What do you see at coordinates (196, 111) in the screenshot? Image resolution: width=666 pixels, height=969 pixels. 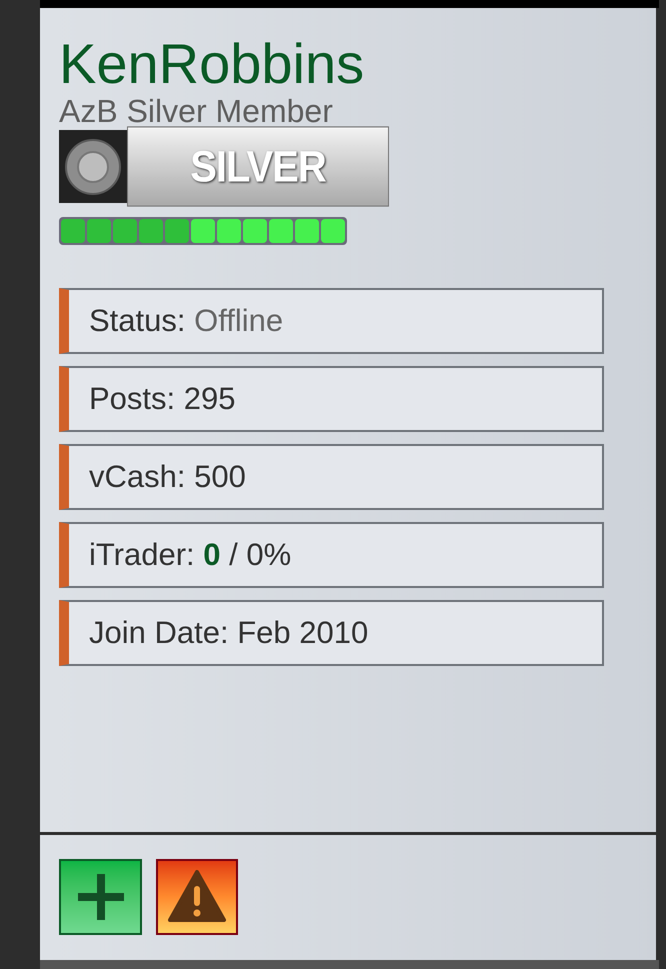 I see `user-title: AzB Silver Member` at bounding box center [196, 111].